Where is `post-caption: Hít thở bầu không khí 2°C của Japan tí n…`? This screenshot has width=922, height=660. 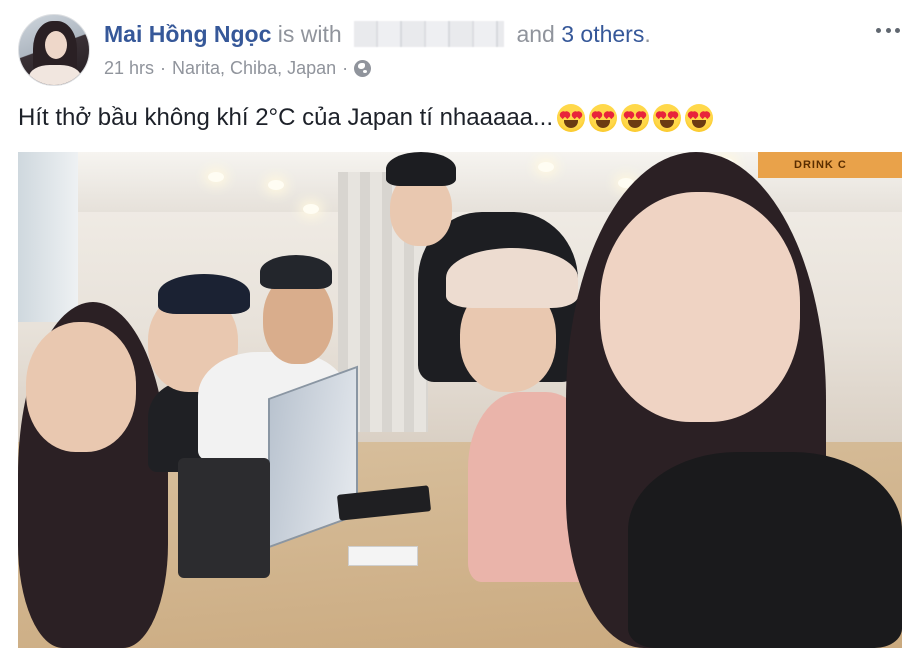 post-caption: Hít thở bầu không khí 2°C của Japan tí n… is located at coordinates (366, 118).